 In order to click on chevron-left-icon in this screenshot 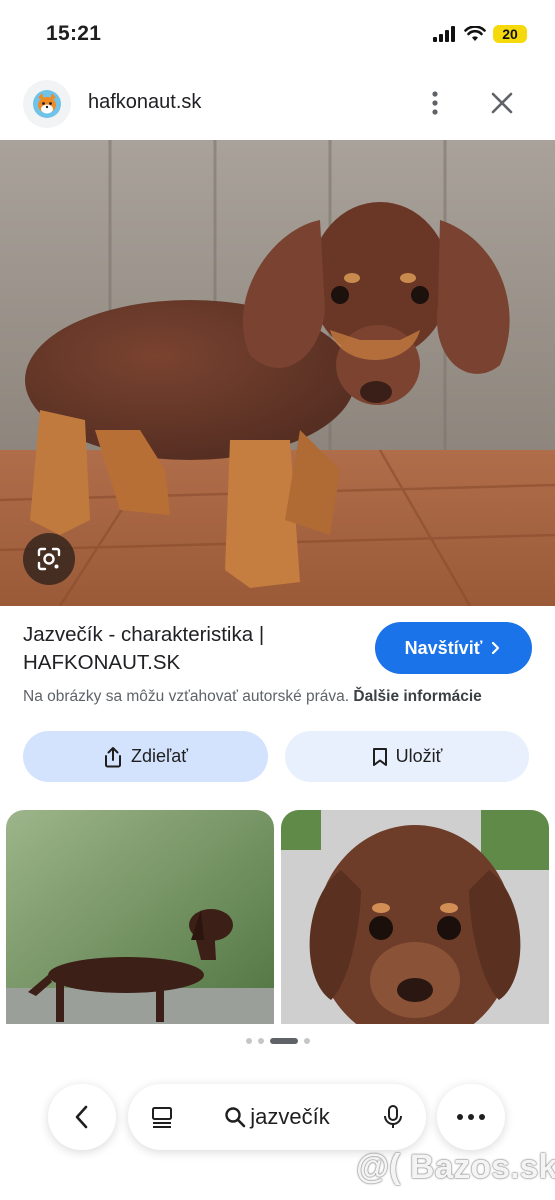, I will do `click(81, 1117)`.